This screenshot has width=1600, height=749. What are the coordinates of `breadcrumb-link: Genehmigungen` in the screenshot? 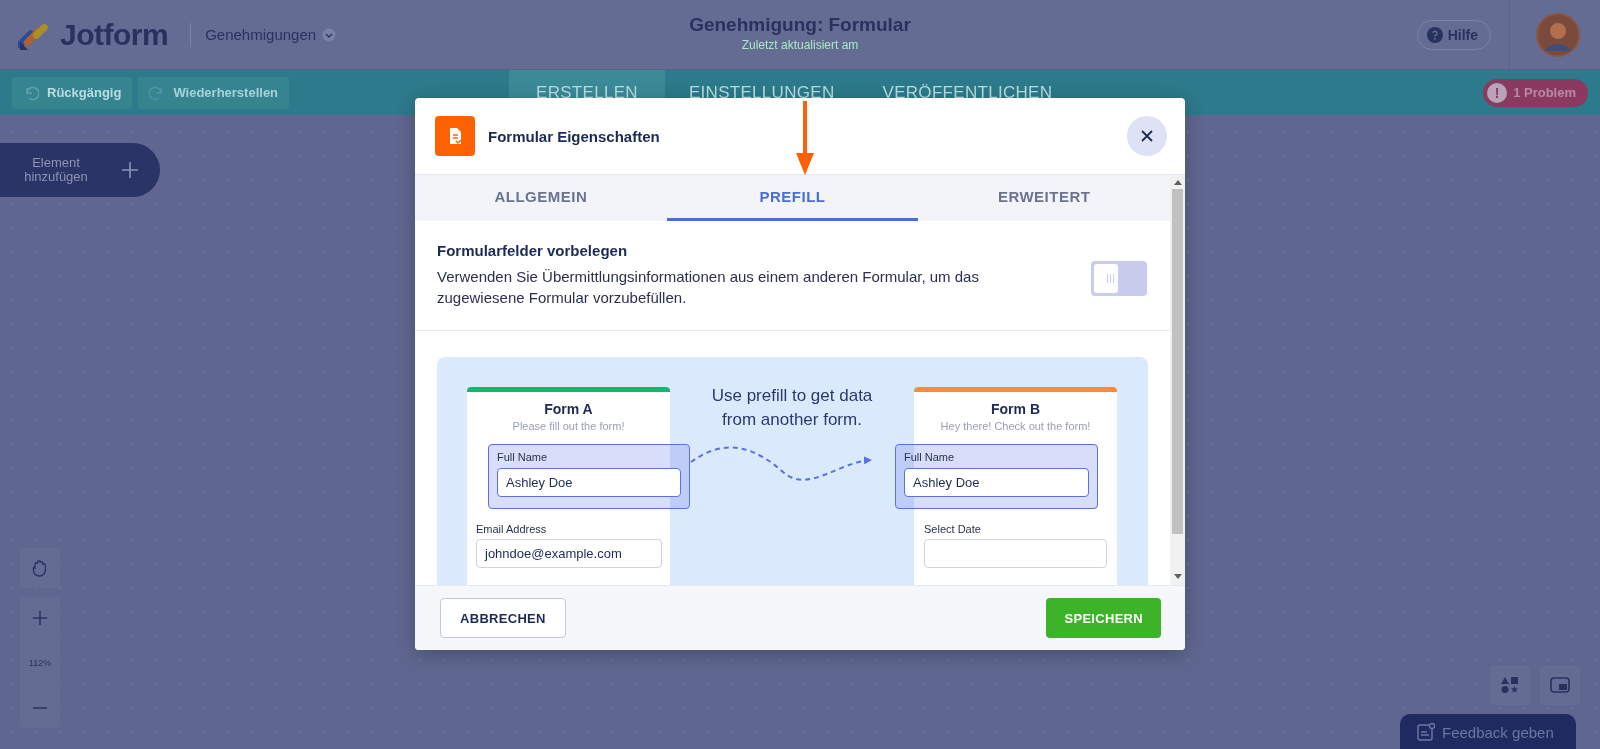 It's located at (261, 34).